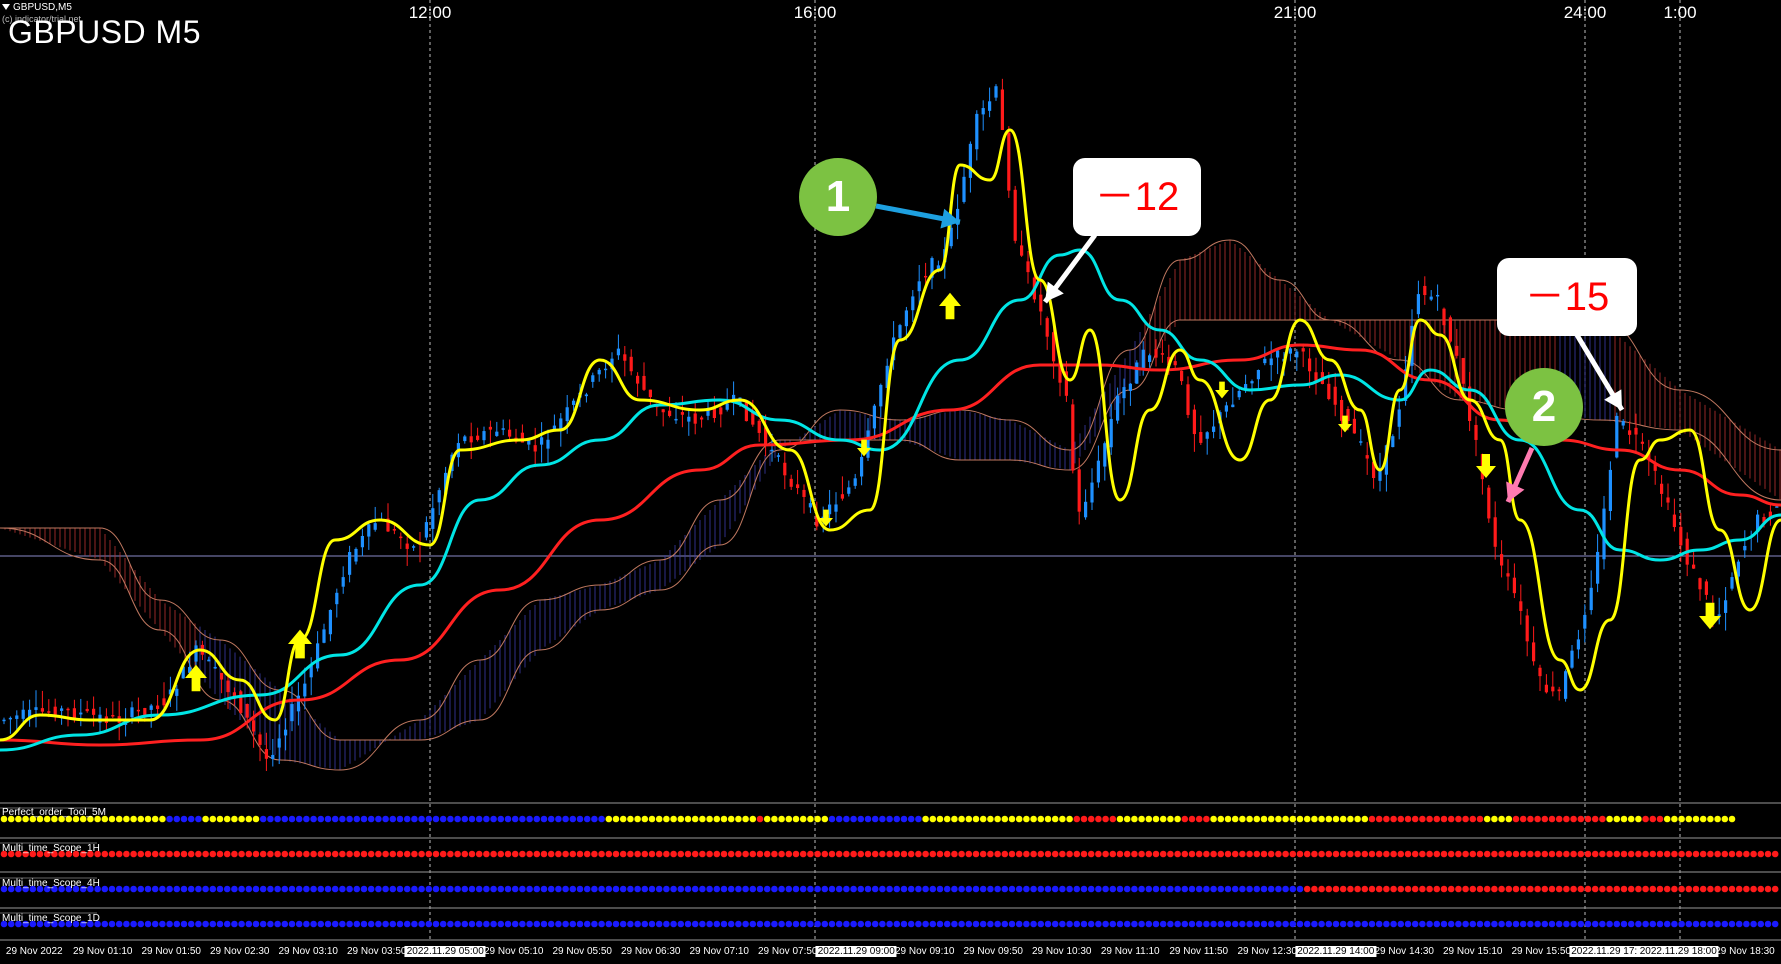  Describe the element at coordinates (430, 12) in the screenshot. I see `time-label-top: 12:00` at that location.